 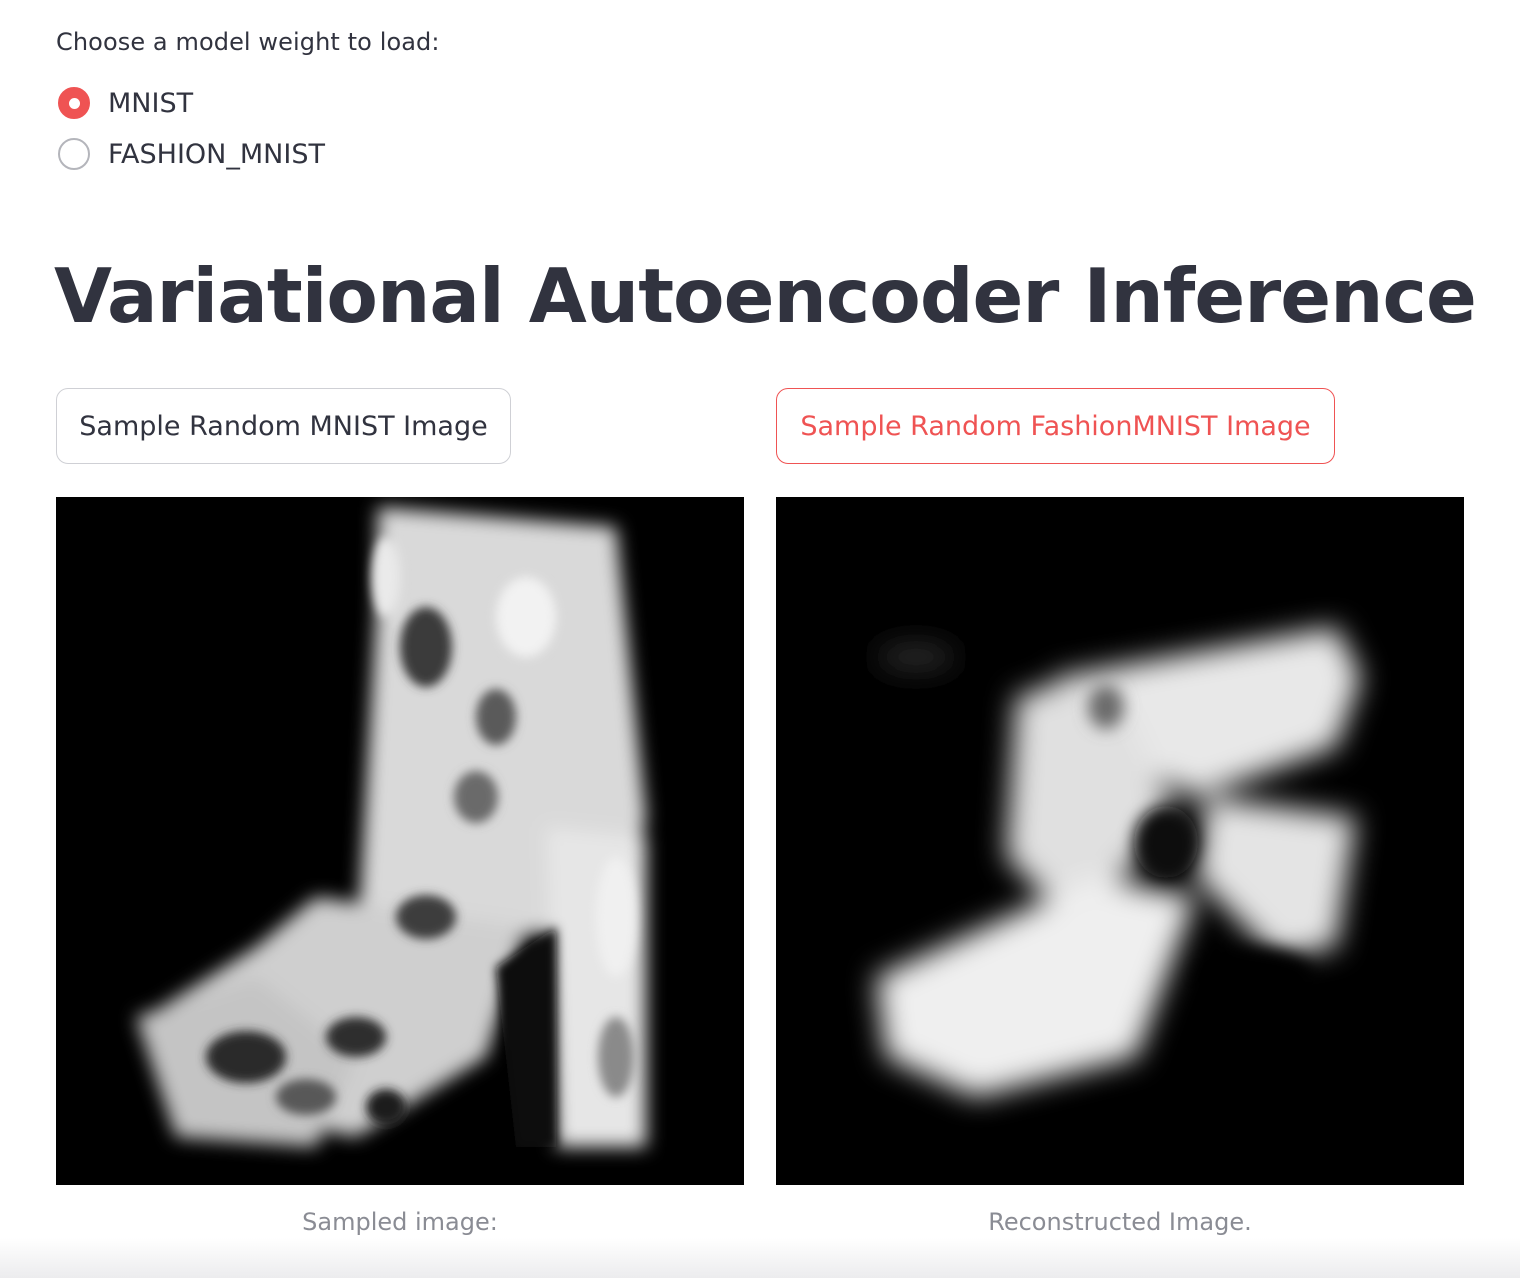 What do you see at coordinates (765, 296) in the screenshot?
I see `page-title: Variational Autoencoder Inference` at bounding box center [765, 296].